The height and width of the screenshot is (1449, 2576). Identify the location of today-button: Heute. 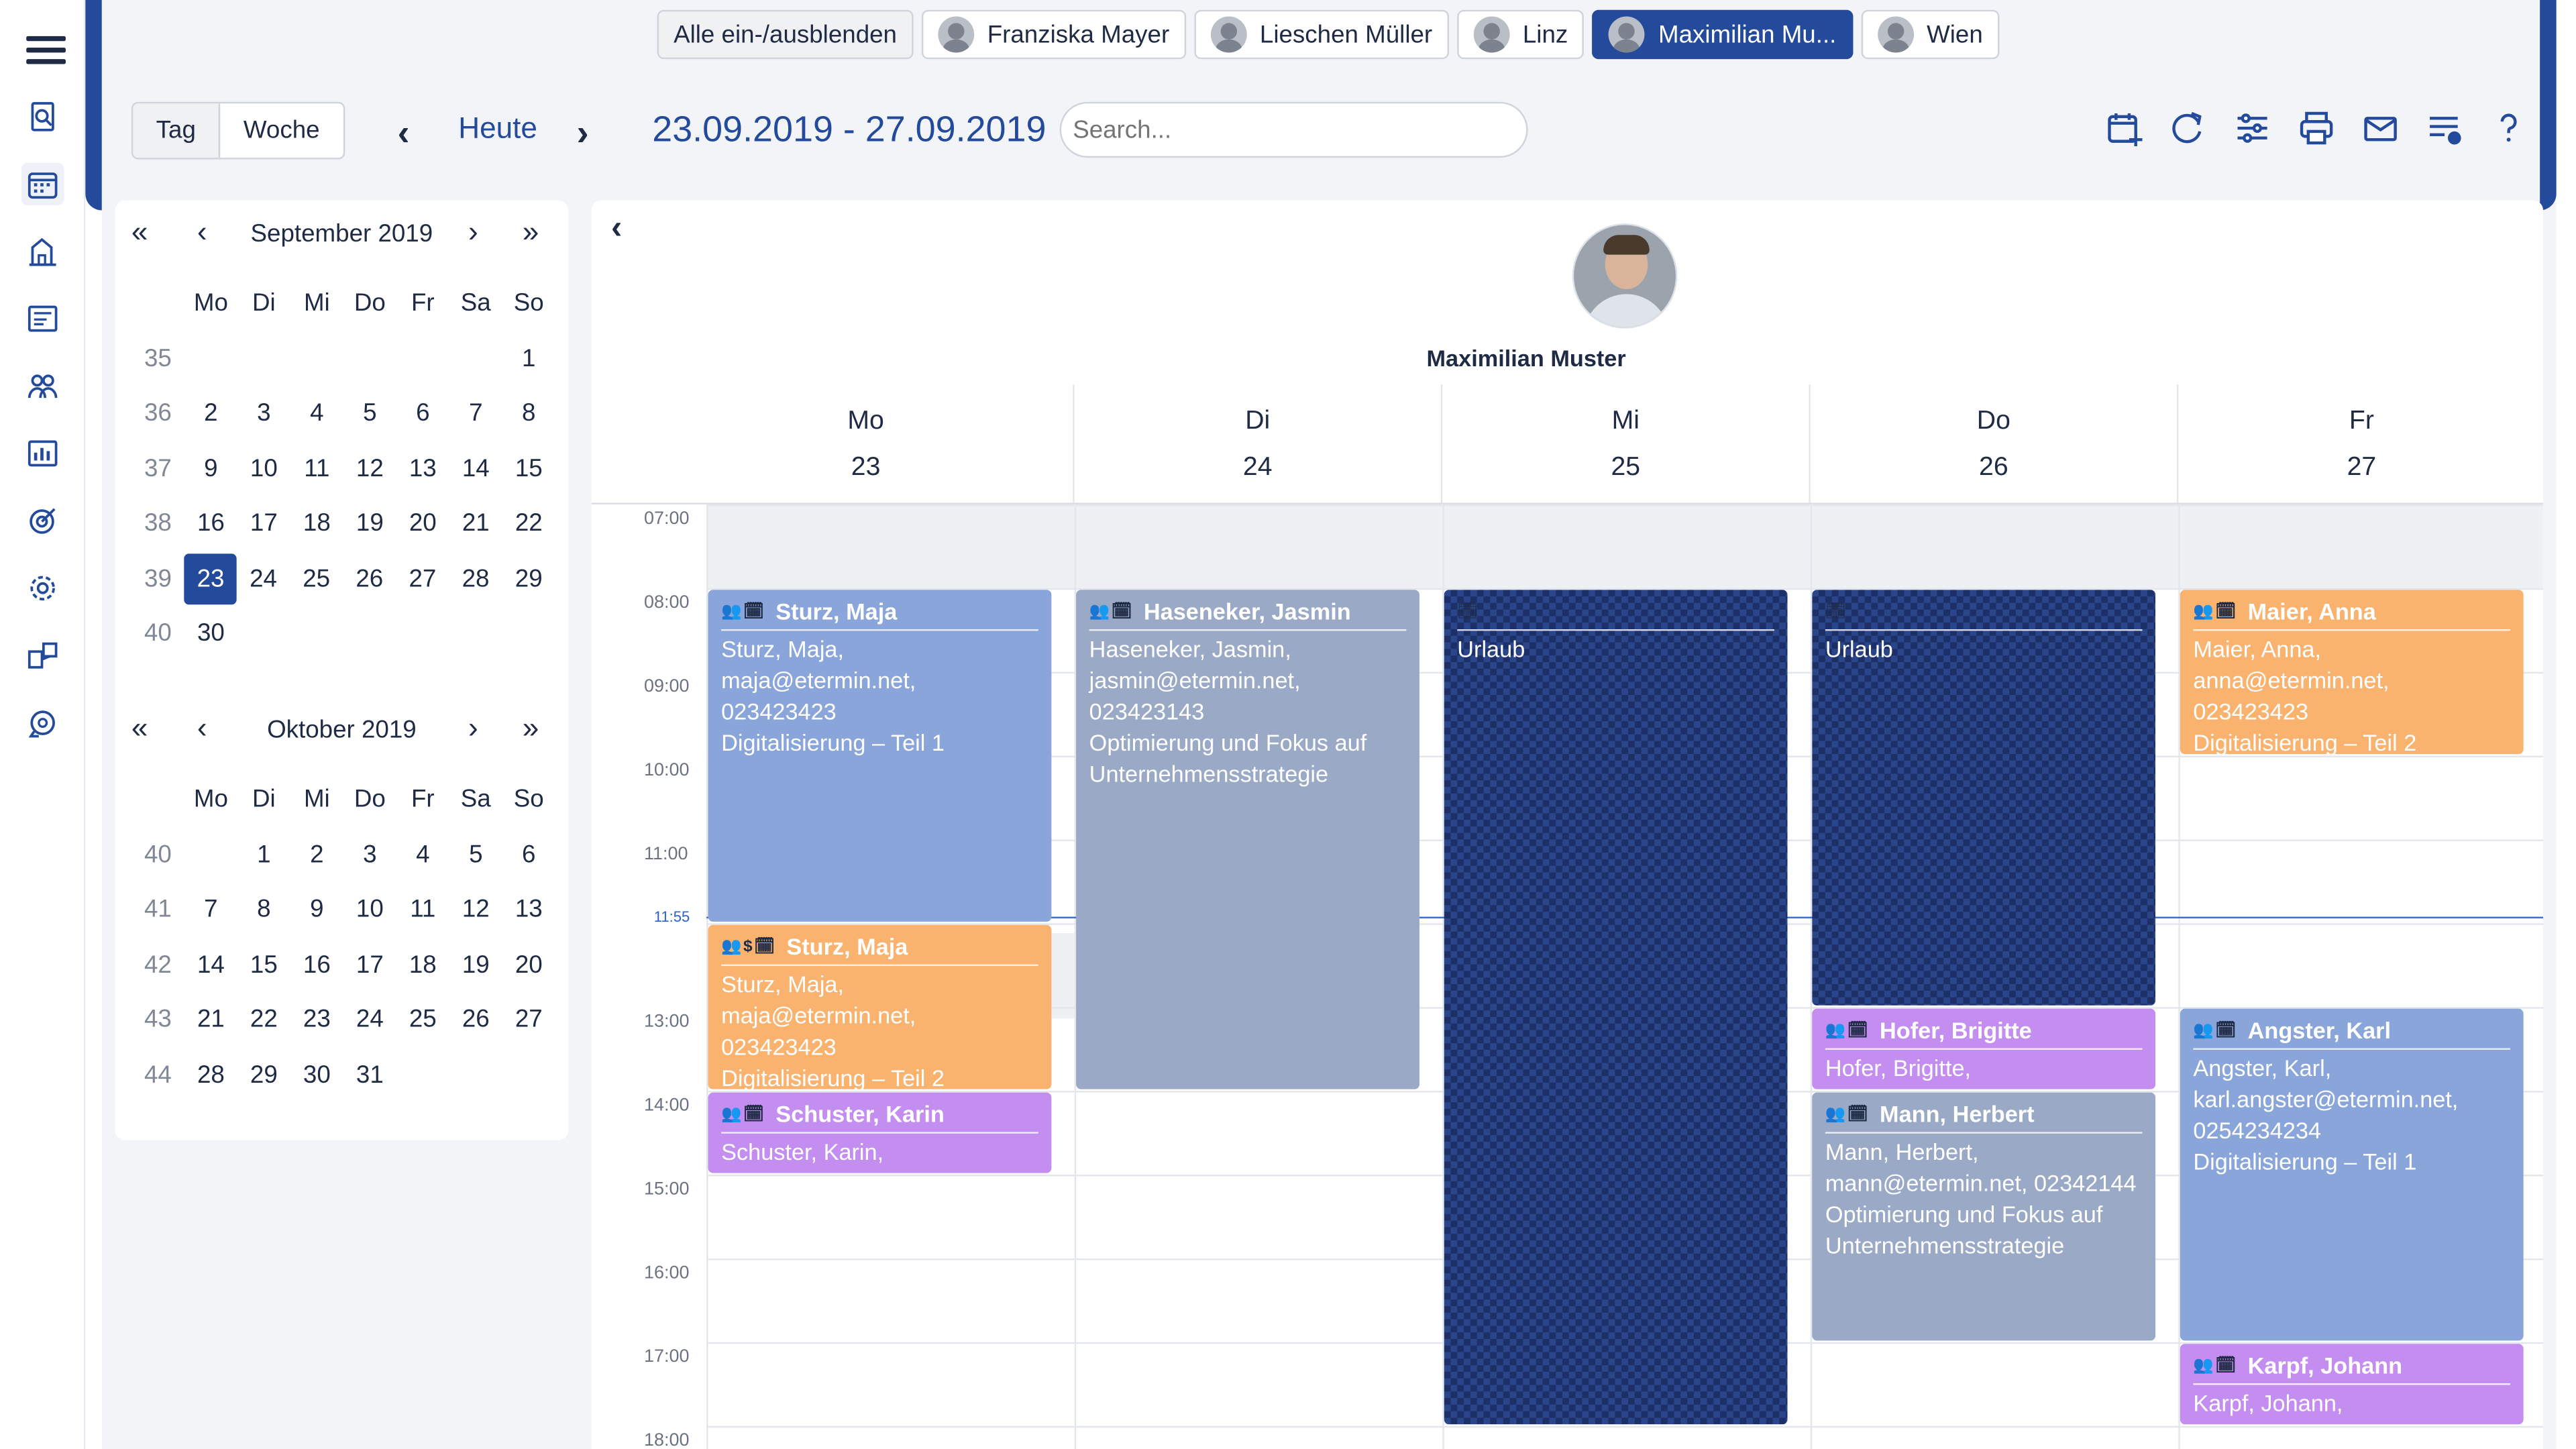
(497, 129).